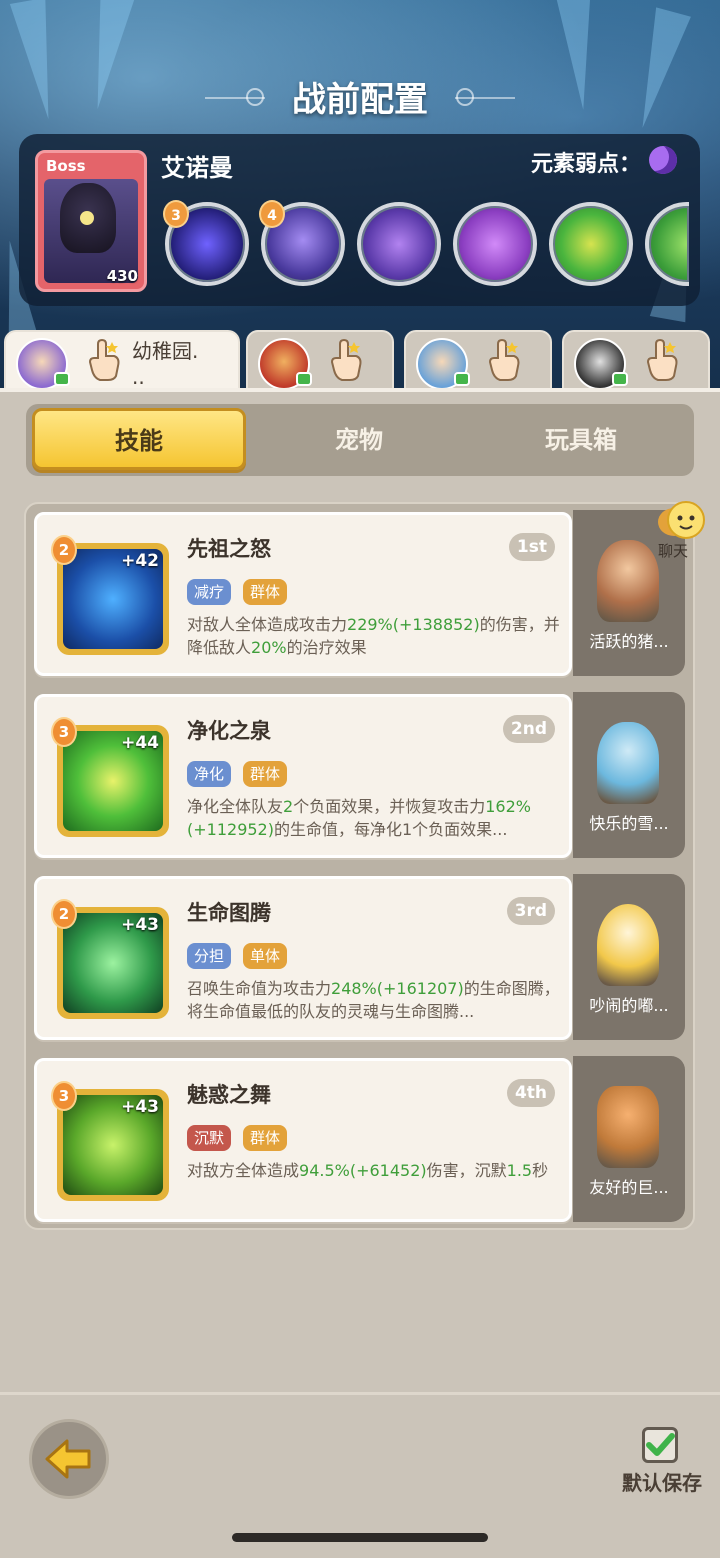  What do you see at coordinates (302, 243) in the screenshot?
I see `boss-skill-orb: 4` at bounding box center [302, 243].